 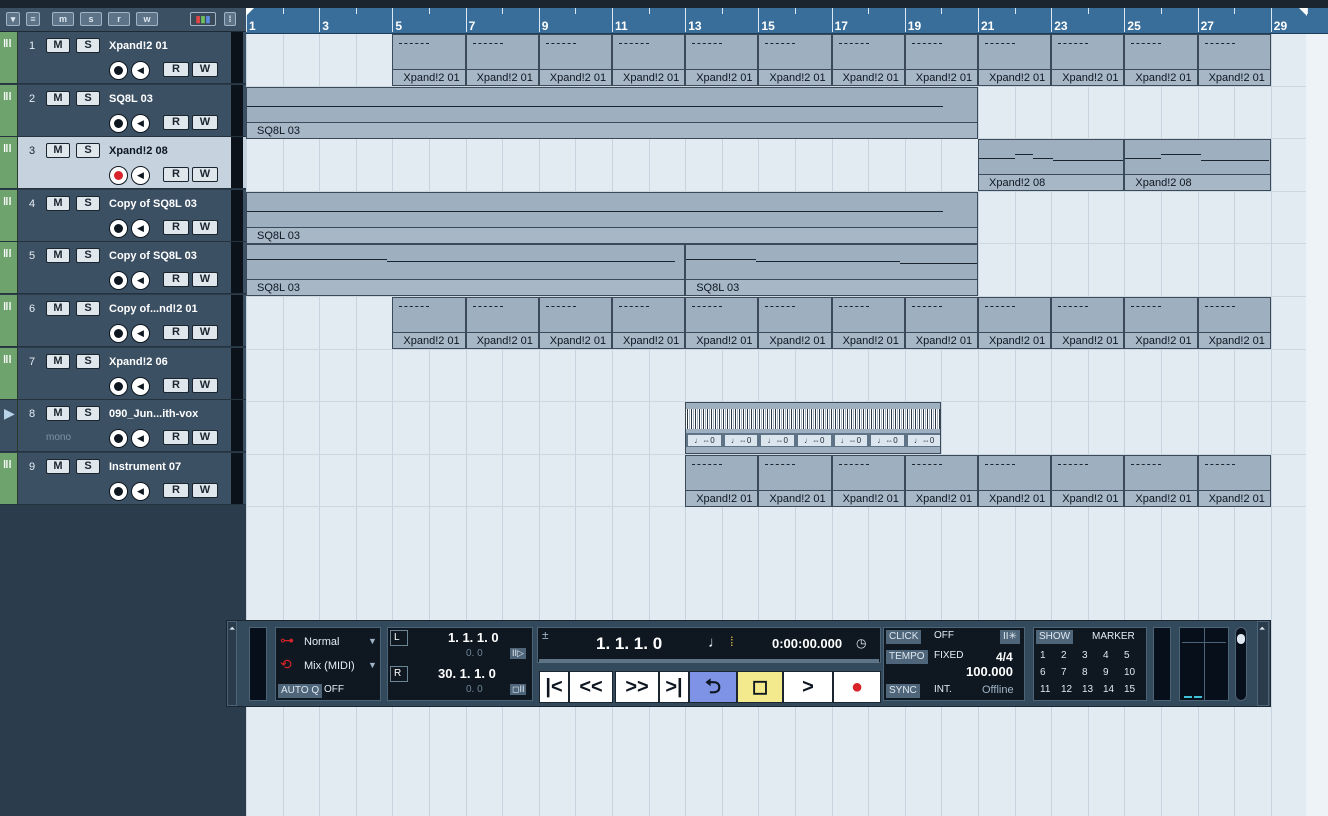 What do you see at coordinates (1106, 655) in the screenshot?
I see `marker-locate-button: 4` at bounding box center [1106, 655].